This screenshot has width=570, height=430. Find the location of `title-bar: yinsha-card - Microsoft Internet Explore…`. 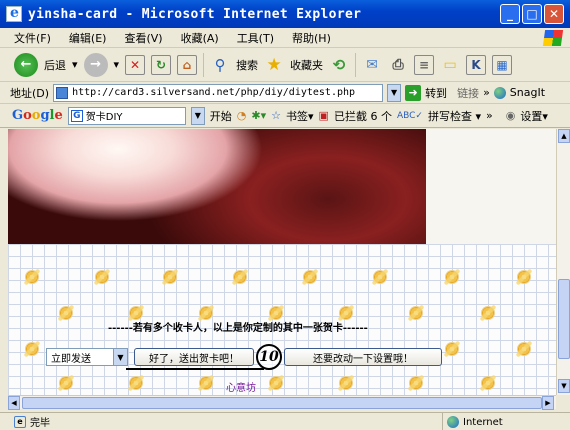

title-bar: yinsha-card - Microsoft Internet Explore… is located at coordinates (285, 14).